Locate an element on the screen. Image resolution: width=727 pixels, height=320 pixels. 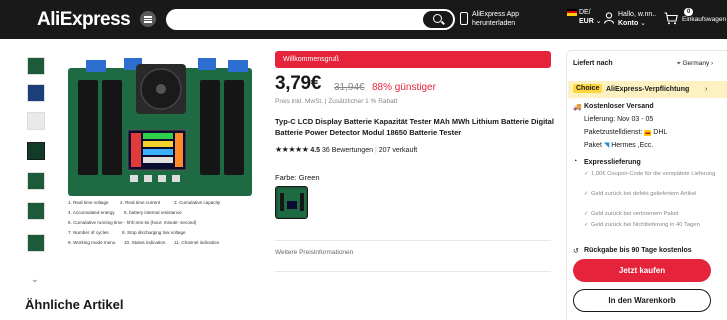
aliexpress-logo: AliExpress is located at coordinates (84, 20).